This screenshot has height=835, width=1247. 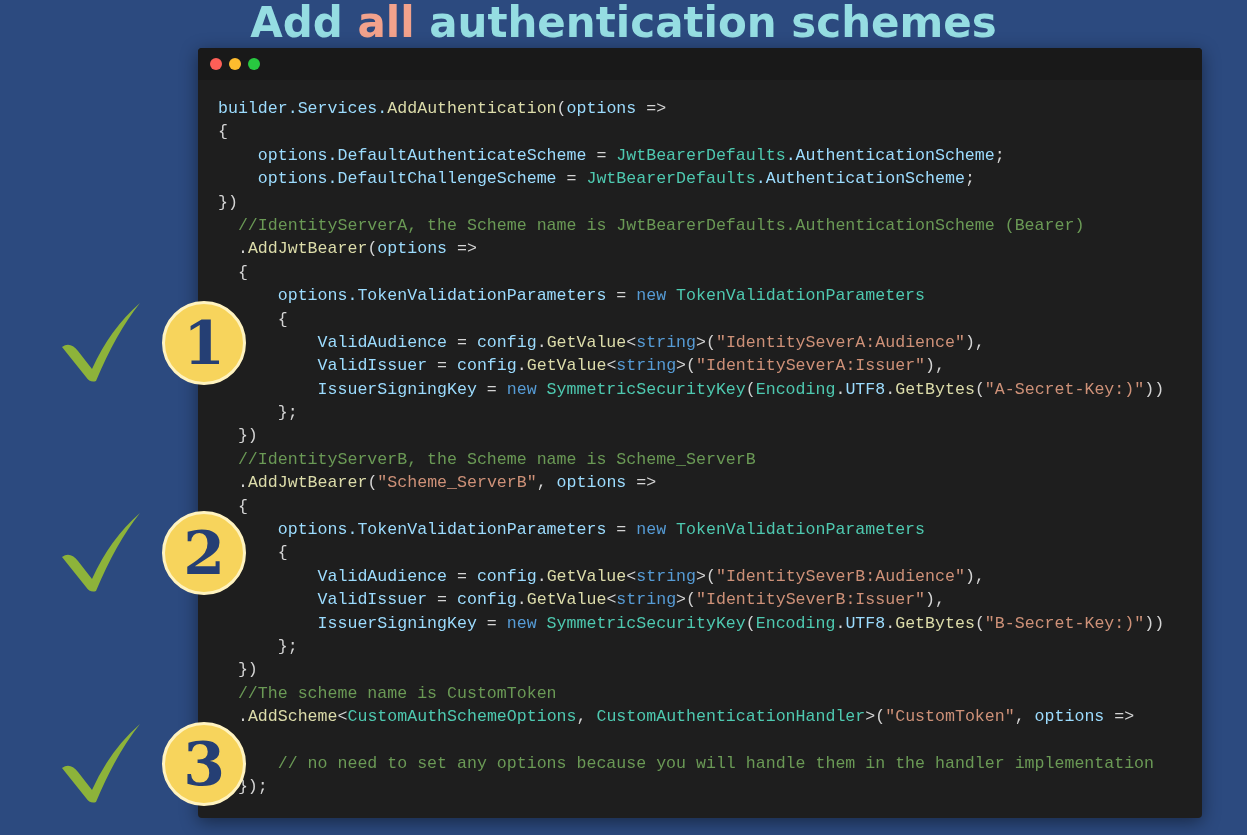 I want to click on code-line: // no need to set any options because you will handle them in the handler implementation, so click(x=716, y=763).